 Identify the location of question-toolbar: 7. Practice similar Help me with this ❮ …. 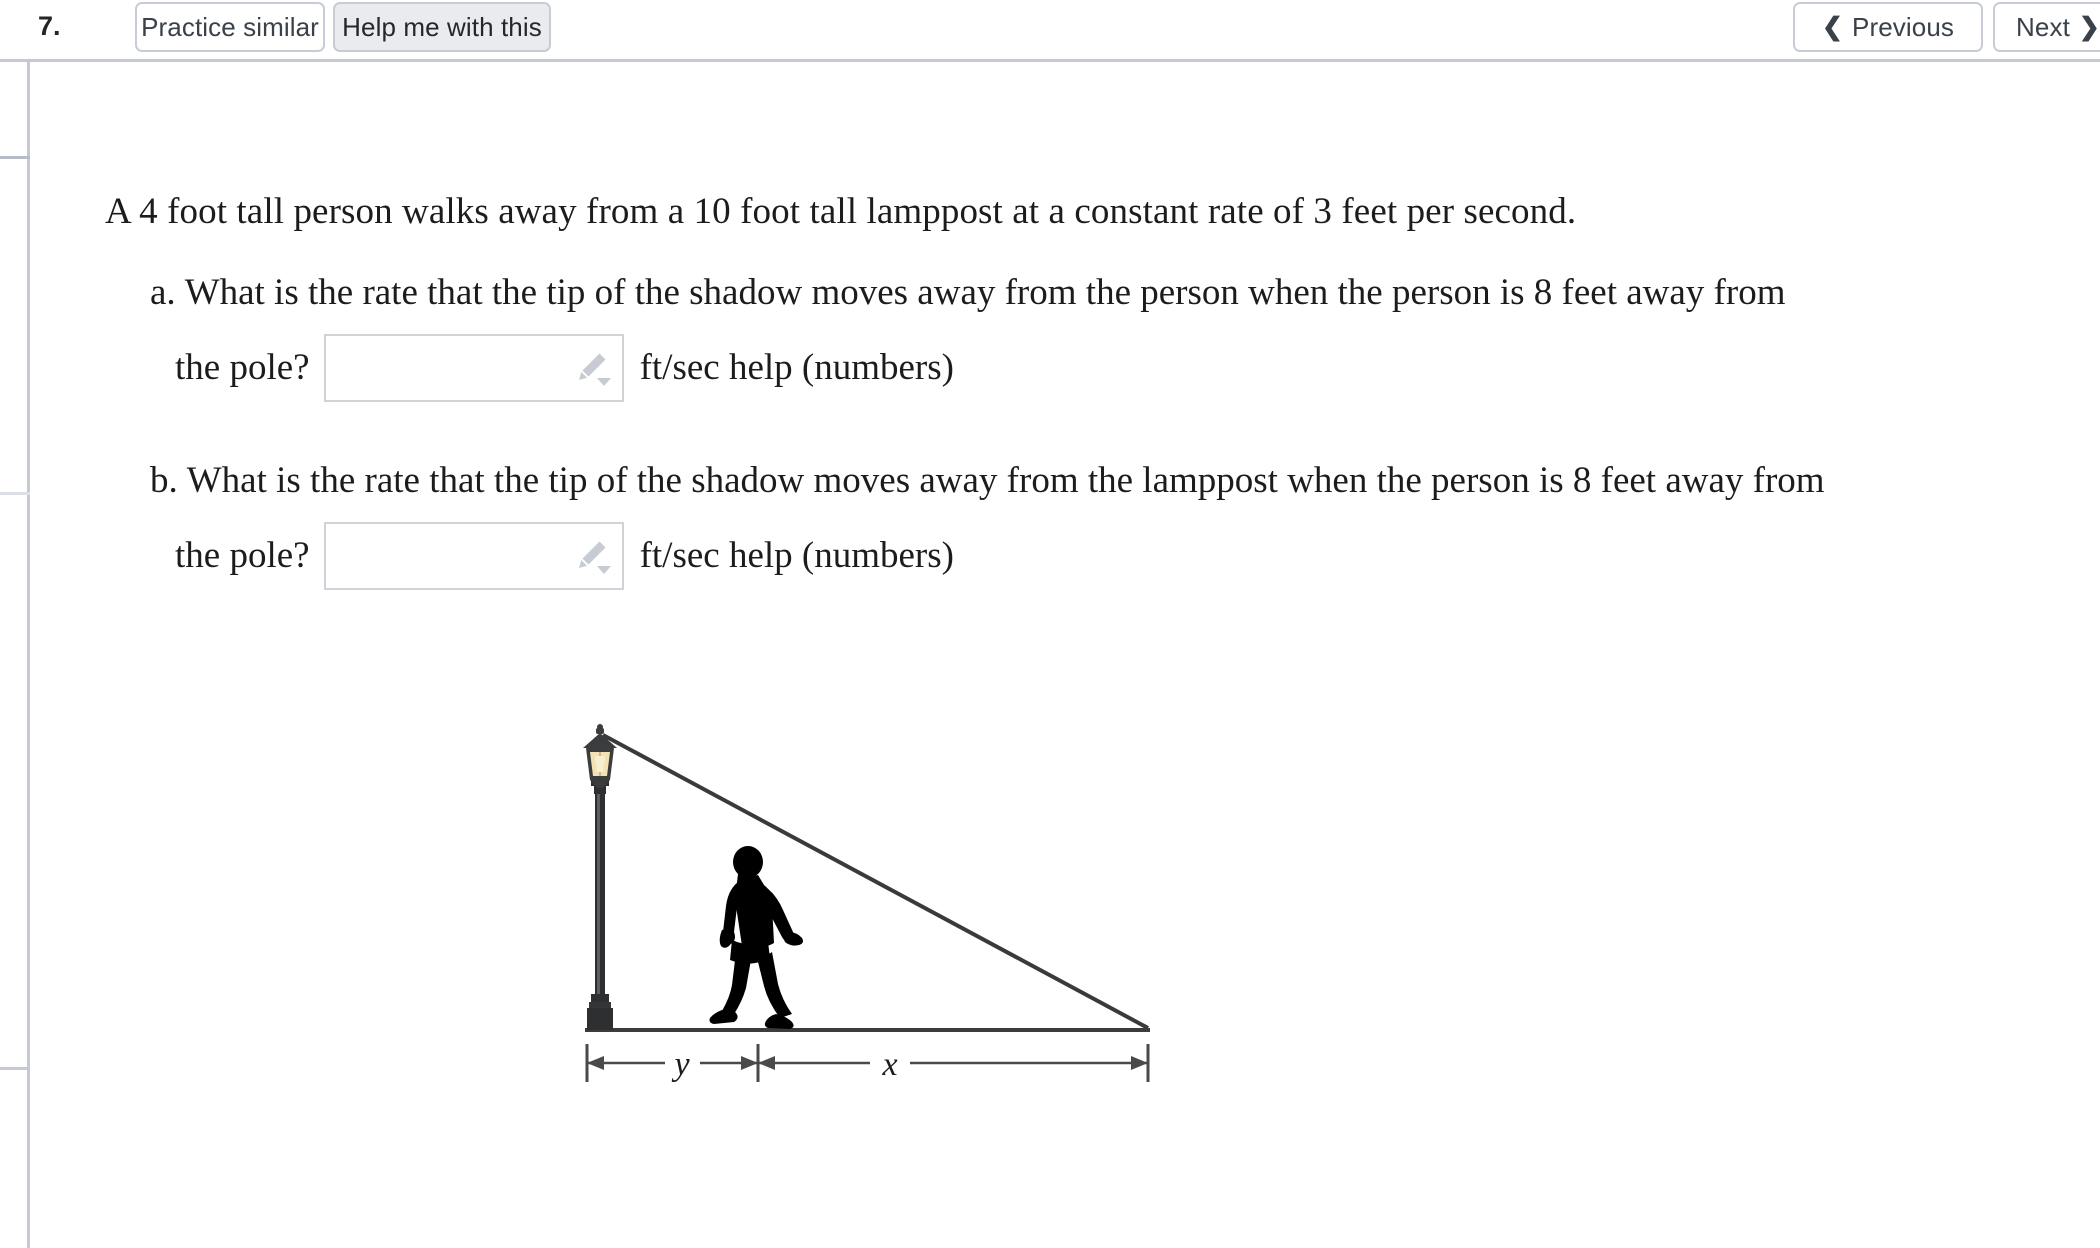
(1050, 31).